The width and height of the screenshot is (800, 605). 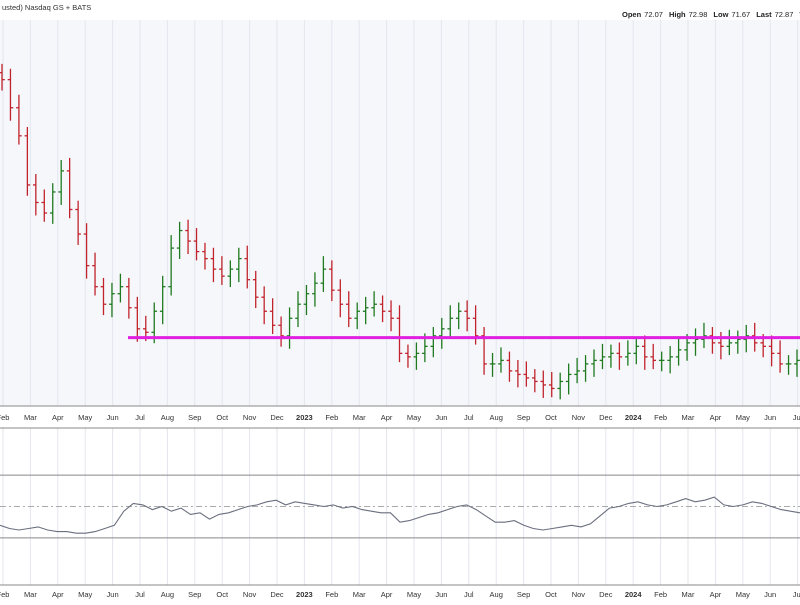 What do you see at coordinates (720, 14) in the screenshot?
I see `ohlc-label: Low` at bounding box center [720, 14].